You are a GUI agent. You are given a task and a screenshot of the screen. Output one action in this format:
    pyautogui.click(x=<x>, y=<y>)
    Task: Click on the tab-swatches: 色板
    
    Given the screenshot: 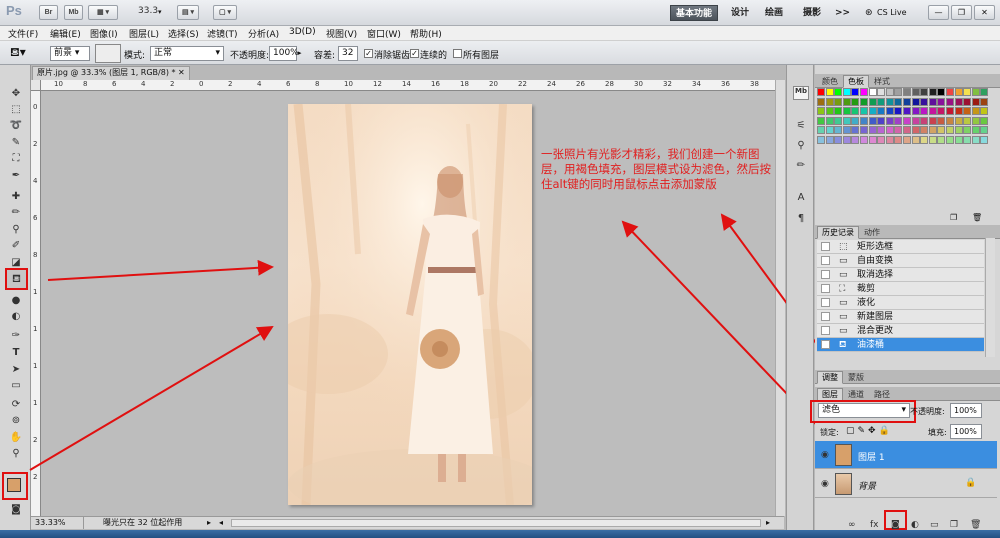 What is the action you would take?
    pyautogui.click(x=856, y=81)
    